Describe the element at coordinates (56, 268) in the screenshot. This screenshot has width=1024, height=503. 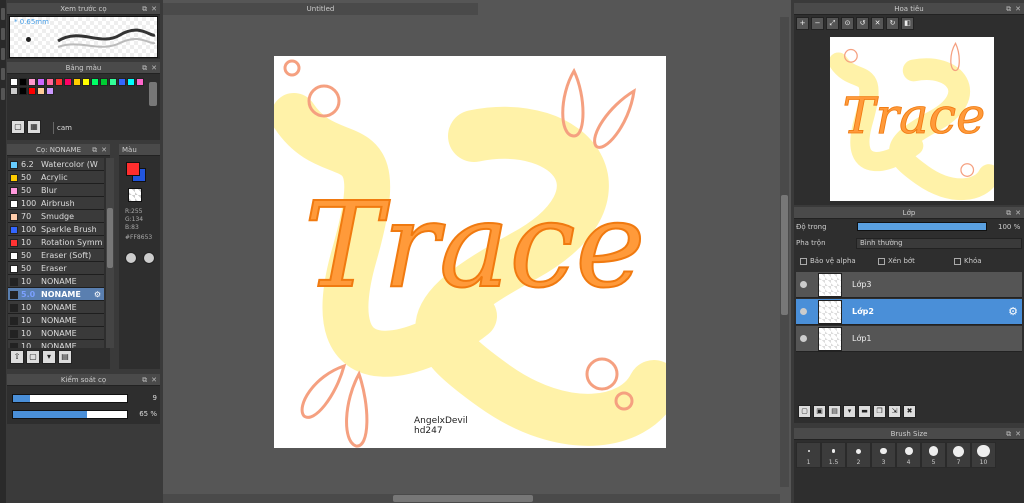
I see `brush-item: 50 Eraser` at that location.